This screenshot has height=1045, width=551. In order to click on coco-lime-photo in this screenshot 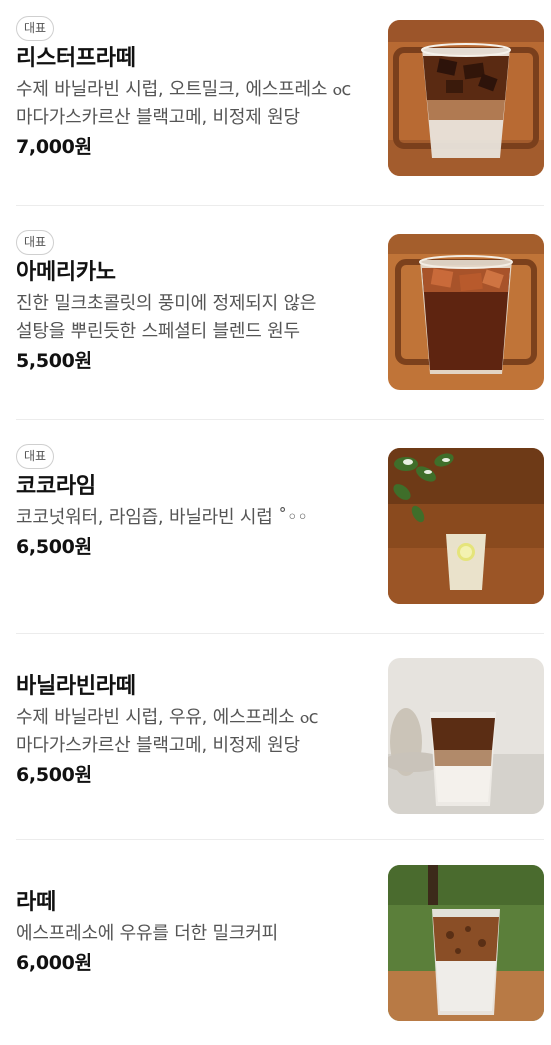, I will do `click(466, 526)`.